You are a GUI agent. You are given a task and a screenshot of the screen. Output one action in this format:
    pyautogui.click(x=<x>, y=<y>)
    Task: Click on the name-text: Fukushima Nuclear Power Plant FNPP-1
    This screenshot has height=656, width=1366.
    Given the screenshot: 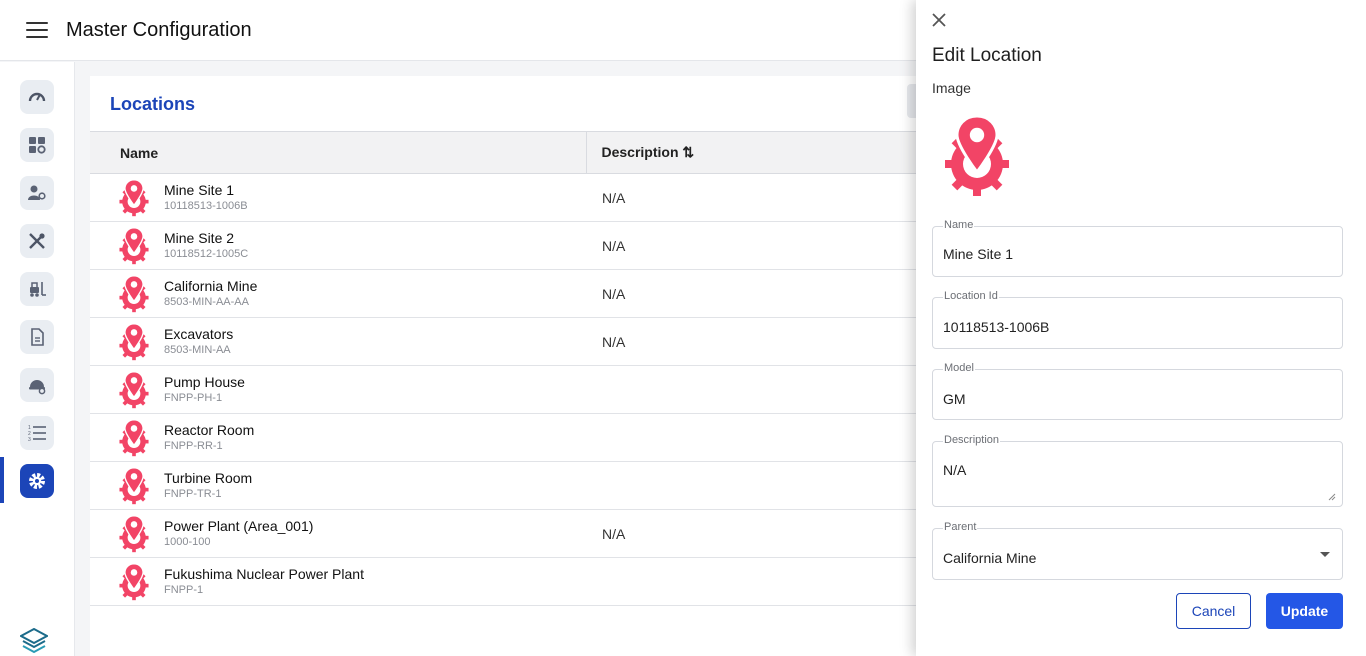 What is the action you would take?
    pyautogui.click(x=264, y=582)
    